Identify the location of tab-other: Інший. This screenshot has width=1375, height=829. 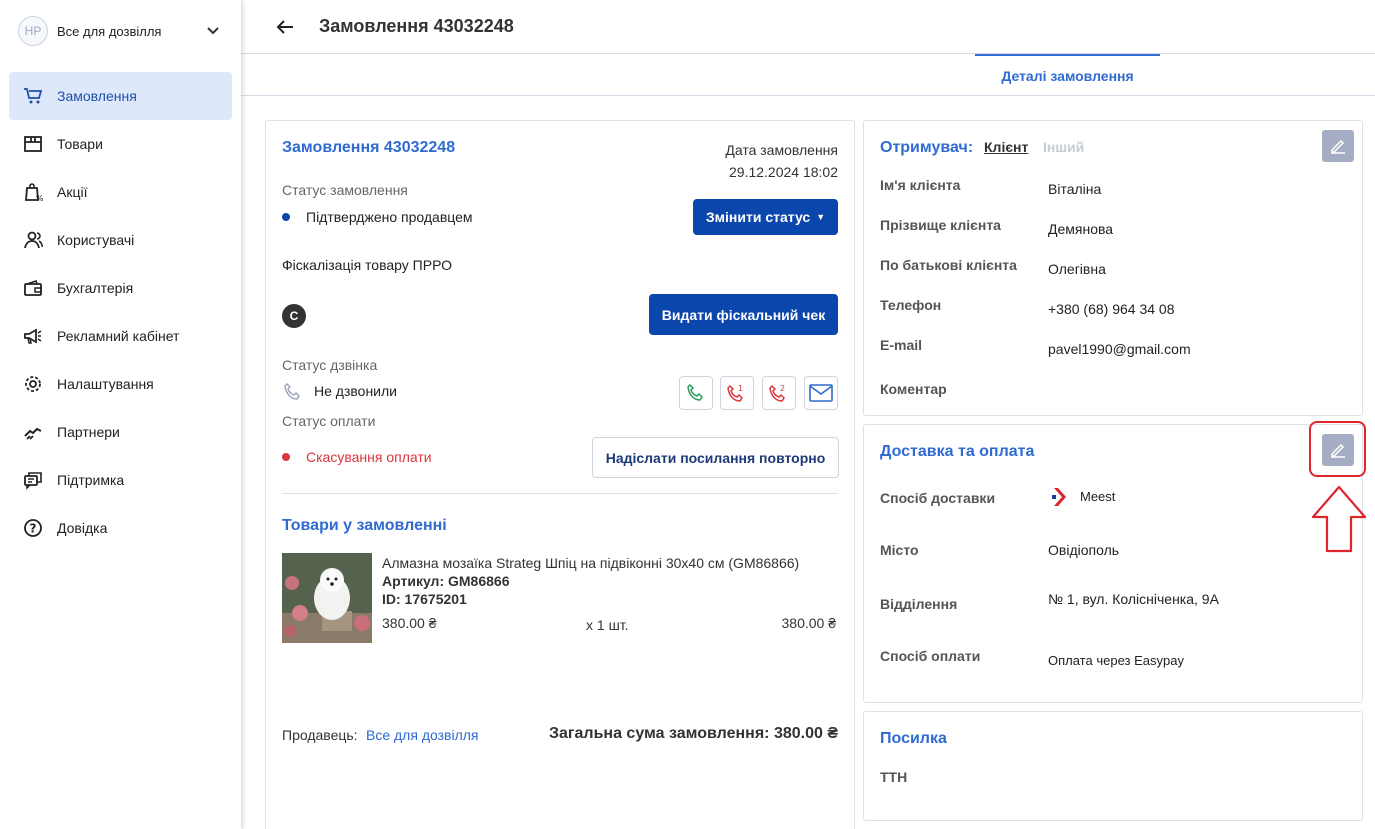
(1063, 147).